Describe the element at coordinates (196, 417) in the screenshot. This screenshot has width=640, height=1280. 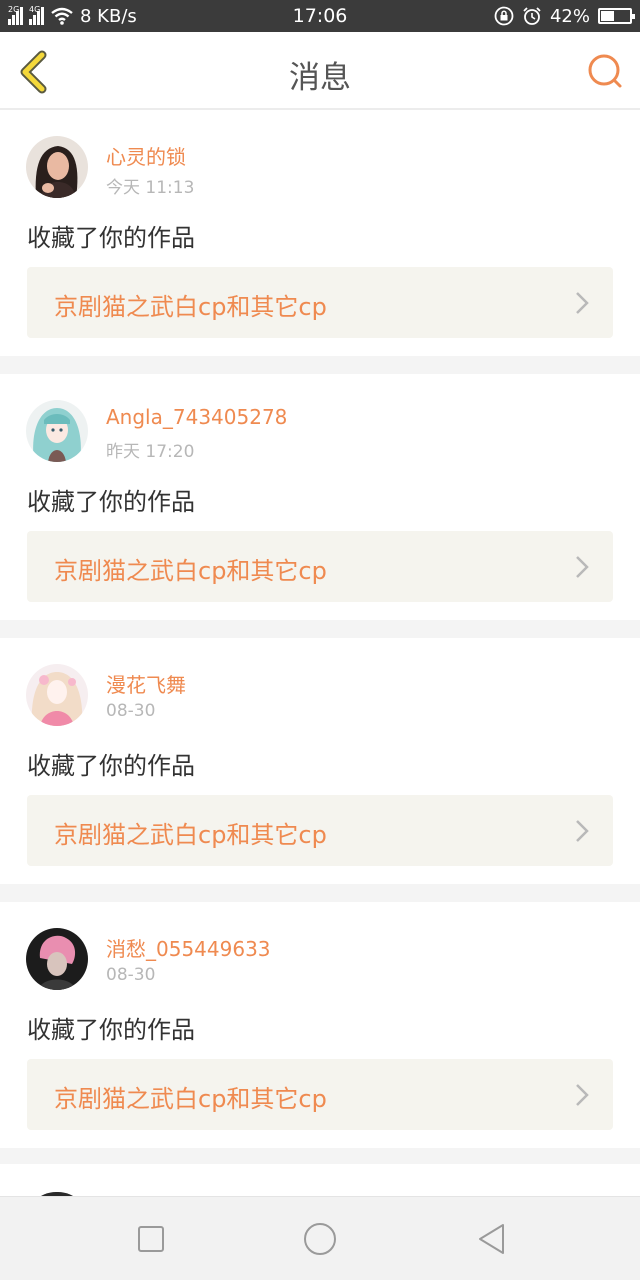
I see `username: Angla_743405278` at that location.